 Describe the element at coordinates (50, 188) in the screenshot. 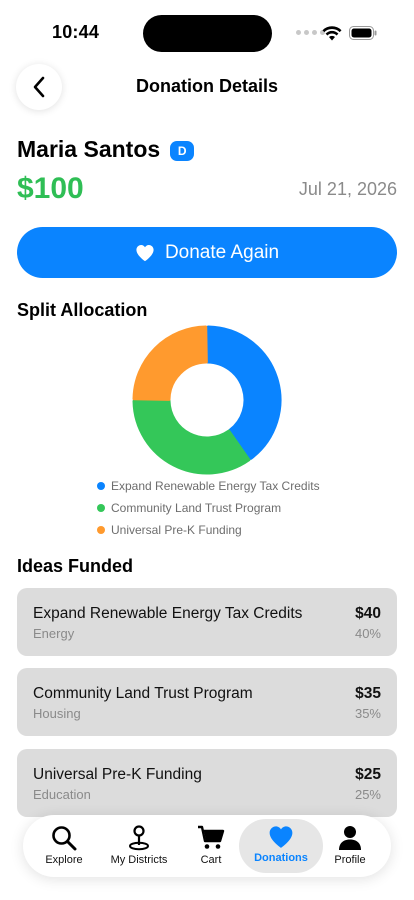

I see `donation-amount: $100` at that location.